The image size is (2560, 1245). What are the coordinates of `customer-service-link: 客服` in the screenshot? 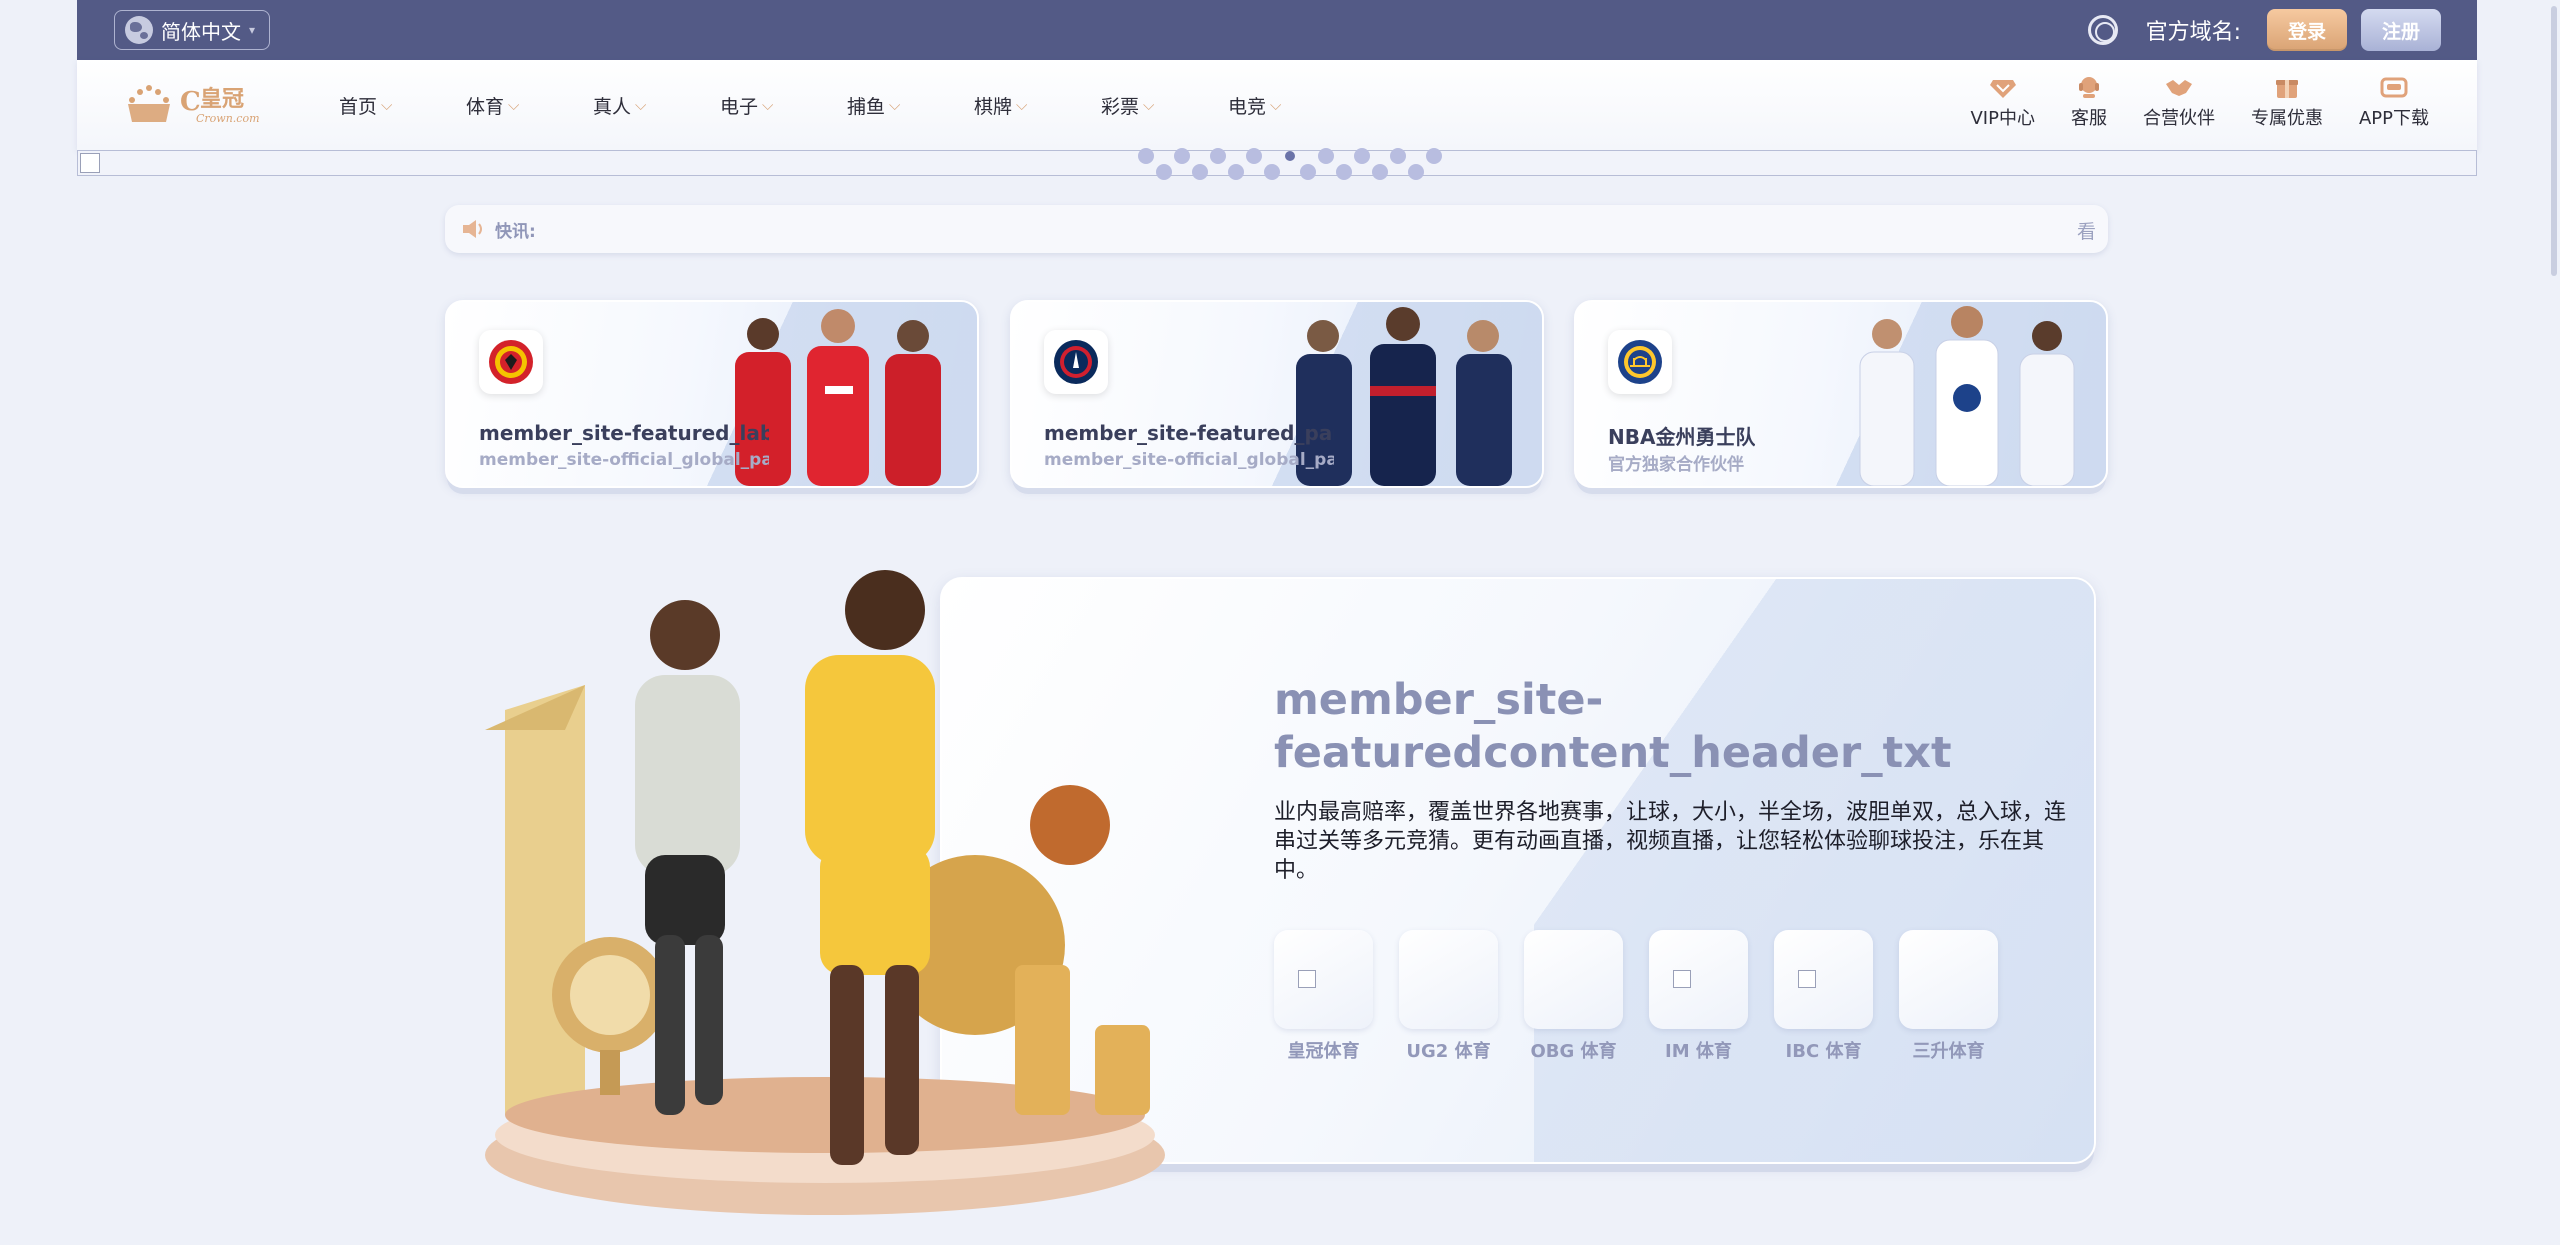 It's located at (2089, 102).